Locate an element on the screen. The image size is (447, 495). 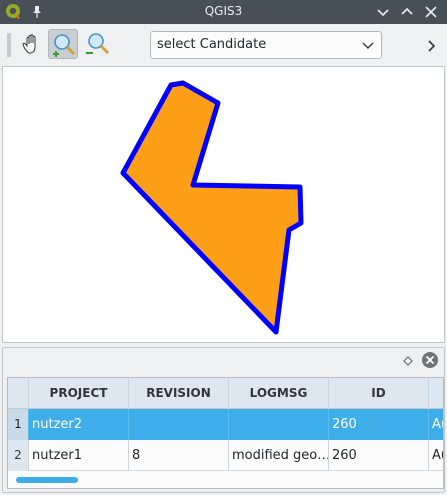
cell-logmsg is located at coordinates (279, 424).